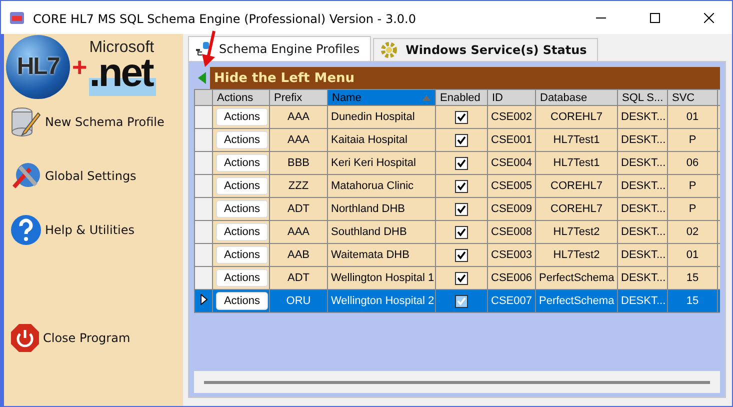 This screenshot has height=407, width=733. I want to click on table-row: Actions ZZZ Matahorua Clinic CSE005 COREHL7 DESKT... P, so click(457, 186).